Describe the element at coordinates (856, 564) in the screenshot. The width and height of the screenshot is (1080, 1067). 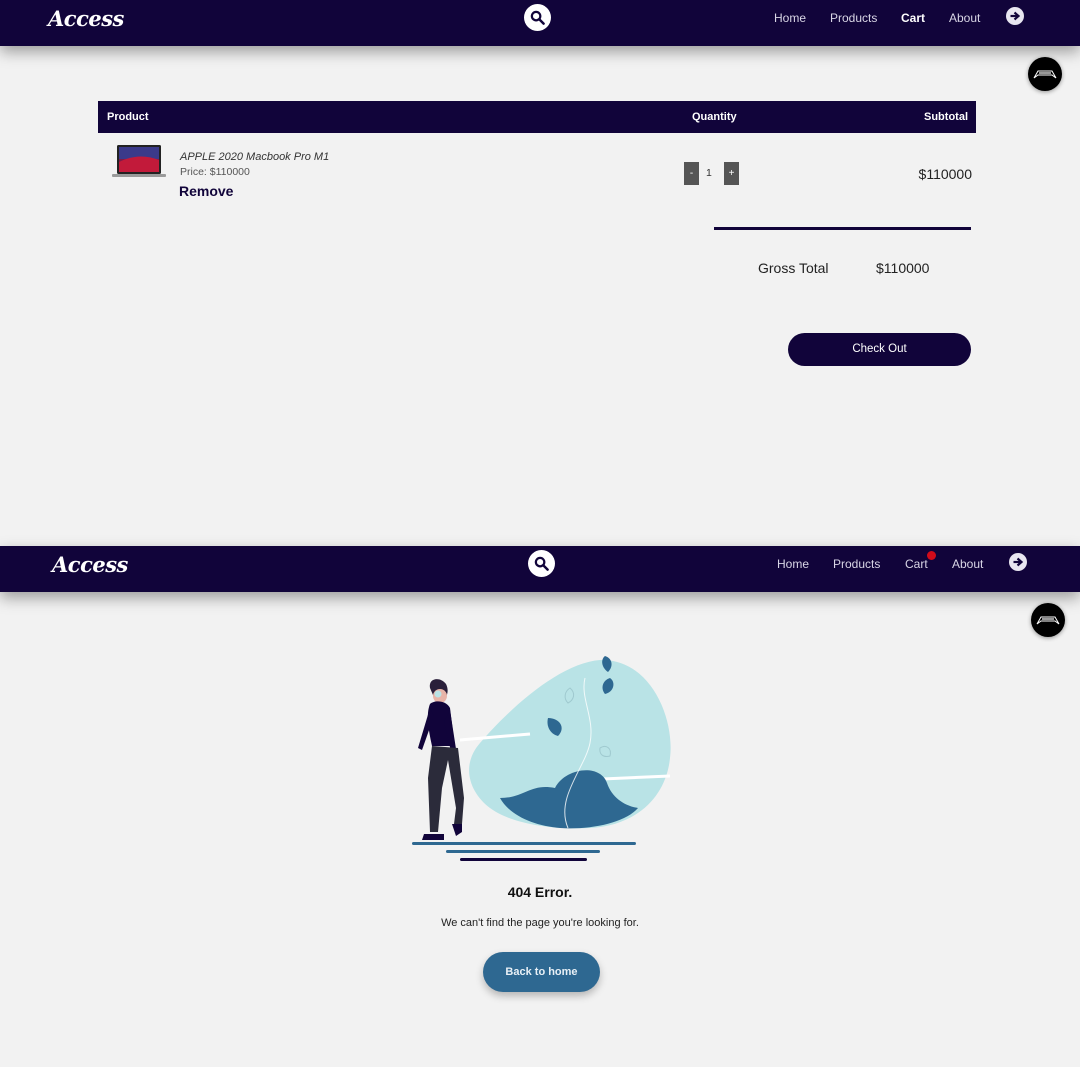
I see `nav-products-2: Products` at that location.